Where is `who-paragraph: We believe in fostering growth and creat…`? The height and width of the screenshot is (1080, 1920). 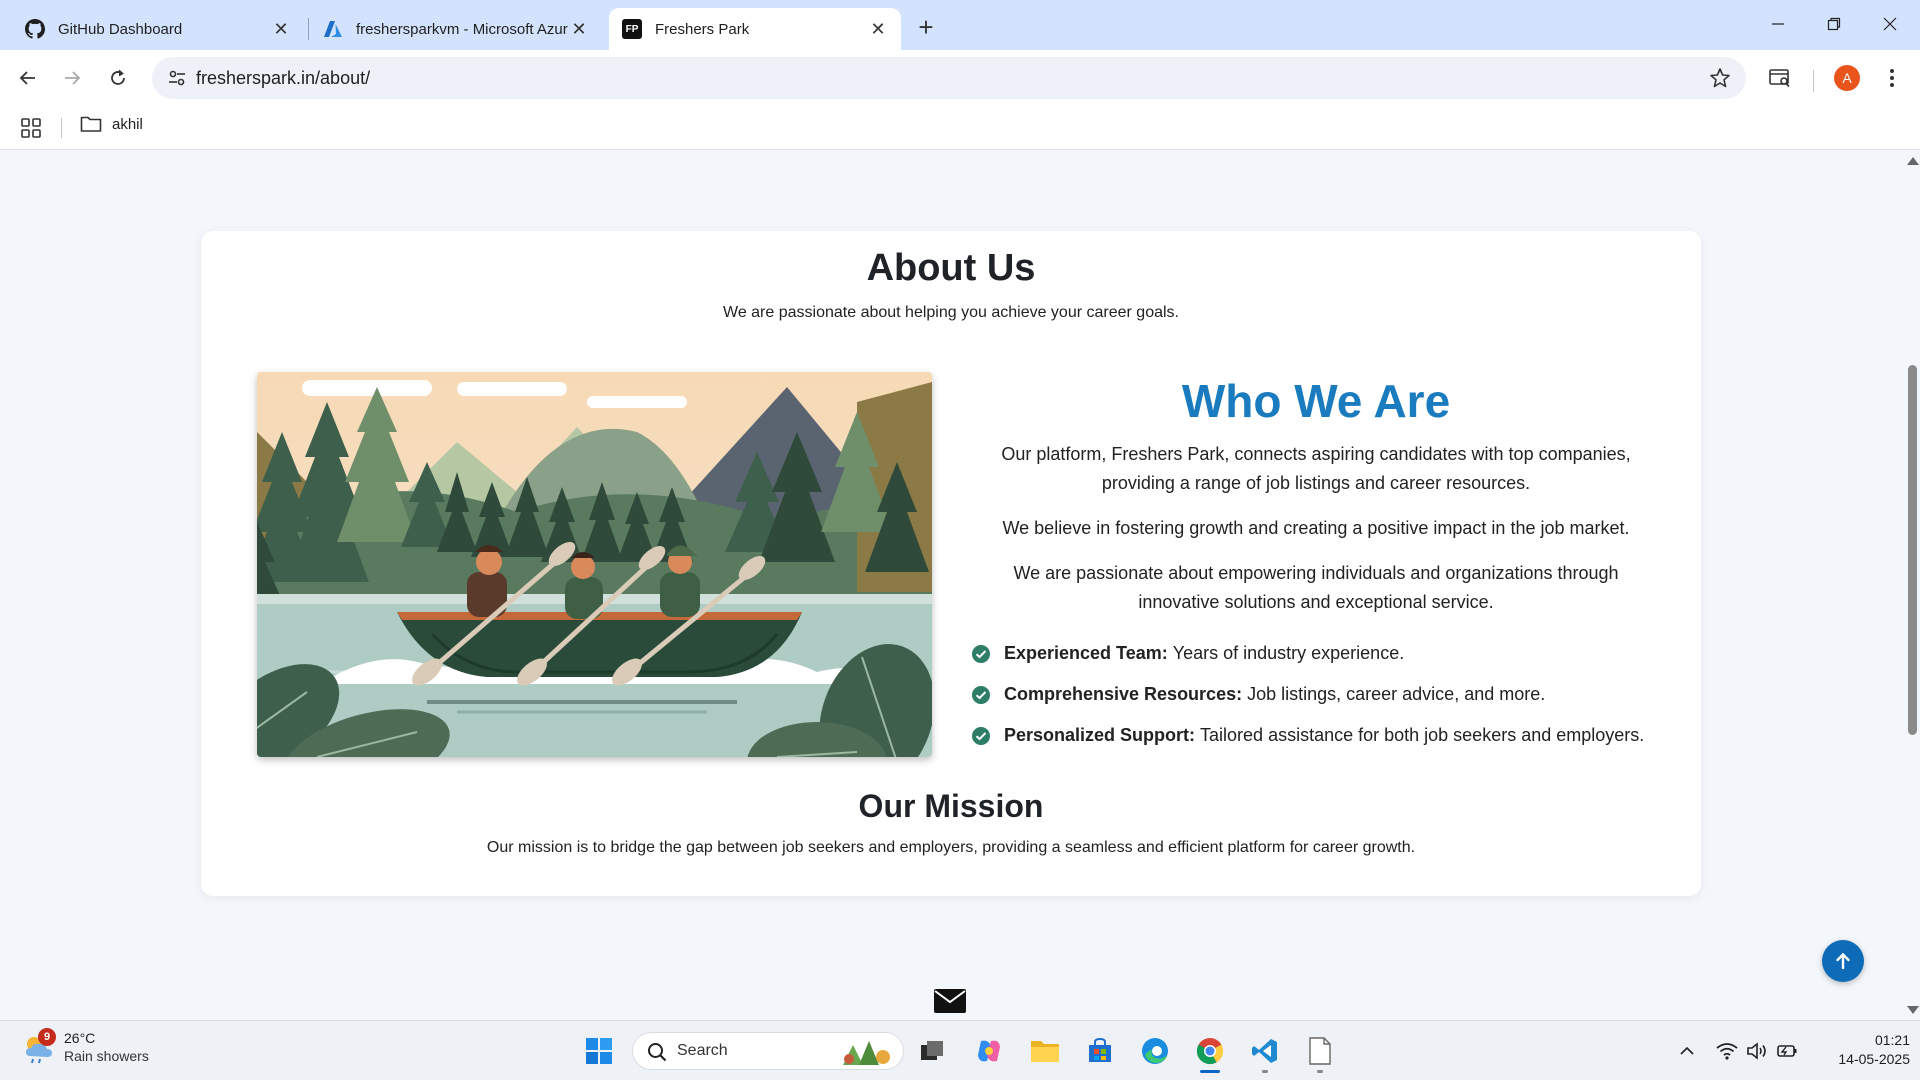 who-paragraph: We believe in fostering growth and creat… is located at coordinates (1316, 528).